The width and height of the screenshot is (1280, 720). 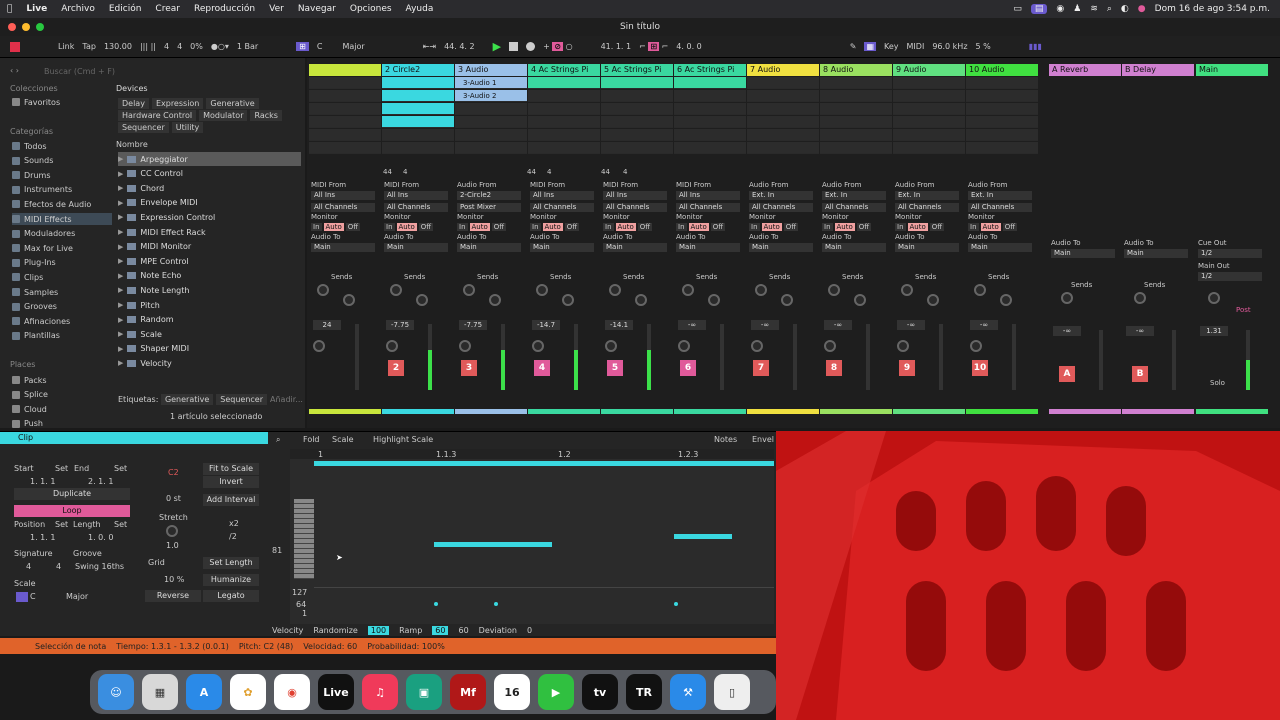 I want to click on highlight-scale-button: Highlight Scale, so click(x=403, y=439).